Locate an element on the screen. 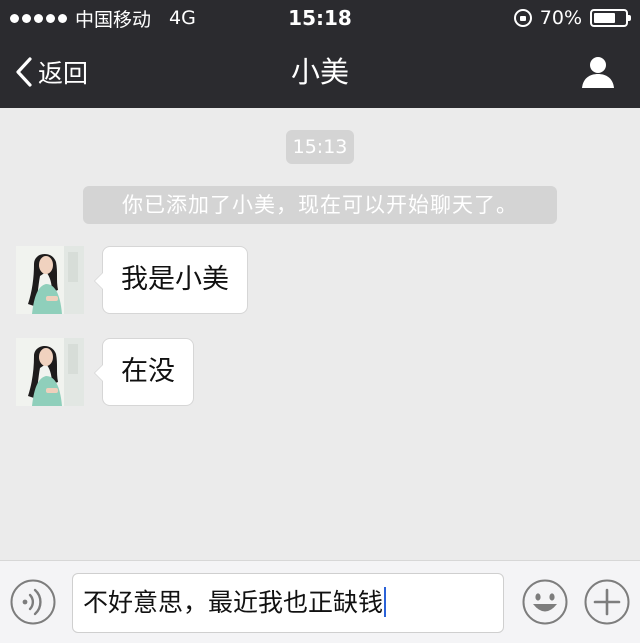 This screenshot has height=643, width=640. status-right: 70% is located at coordinates (572, 18).